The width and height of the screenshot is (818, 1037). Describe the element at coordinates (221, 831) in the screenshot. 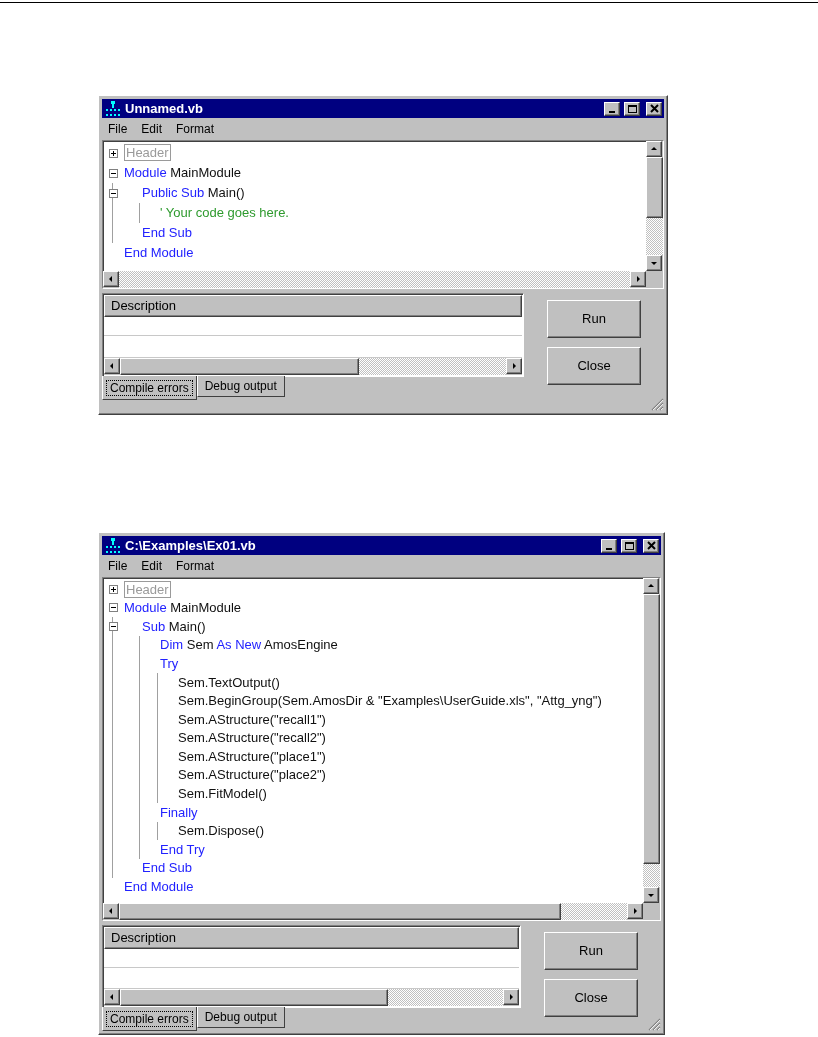

I see `code-line: Sem.Dispose()` at that location.